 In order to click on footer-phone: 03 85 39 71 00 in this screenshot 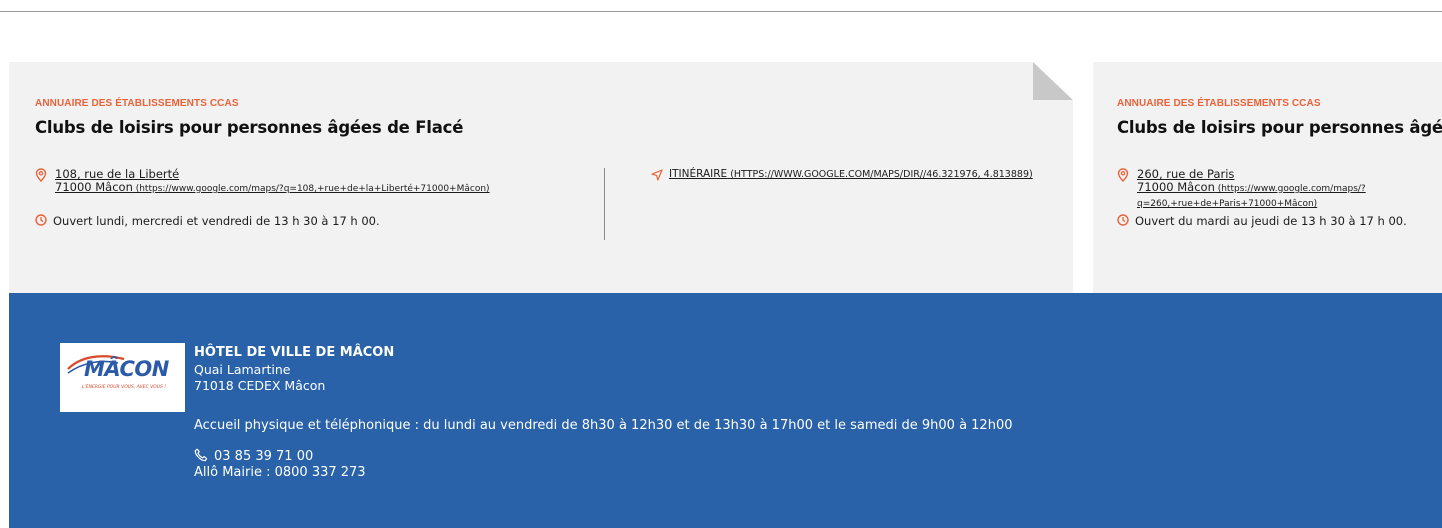, I will do `click(253, 456)`.